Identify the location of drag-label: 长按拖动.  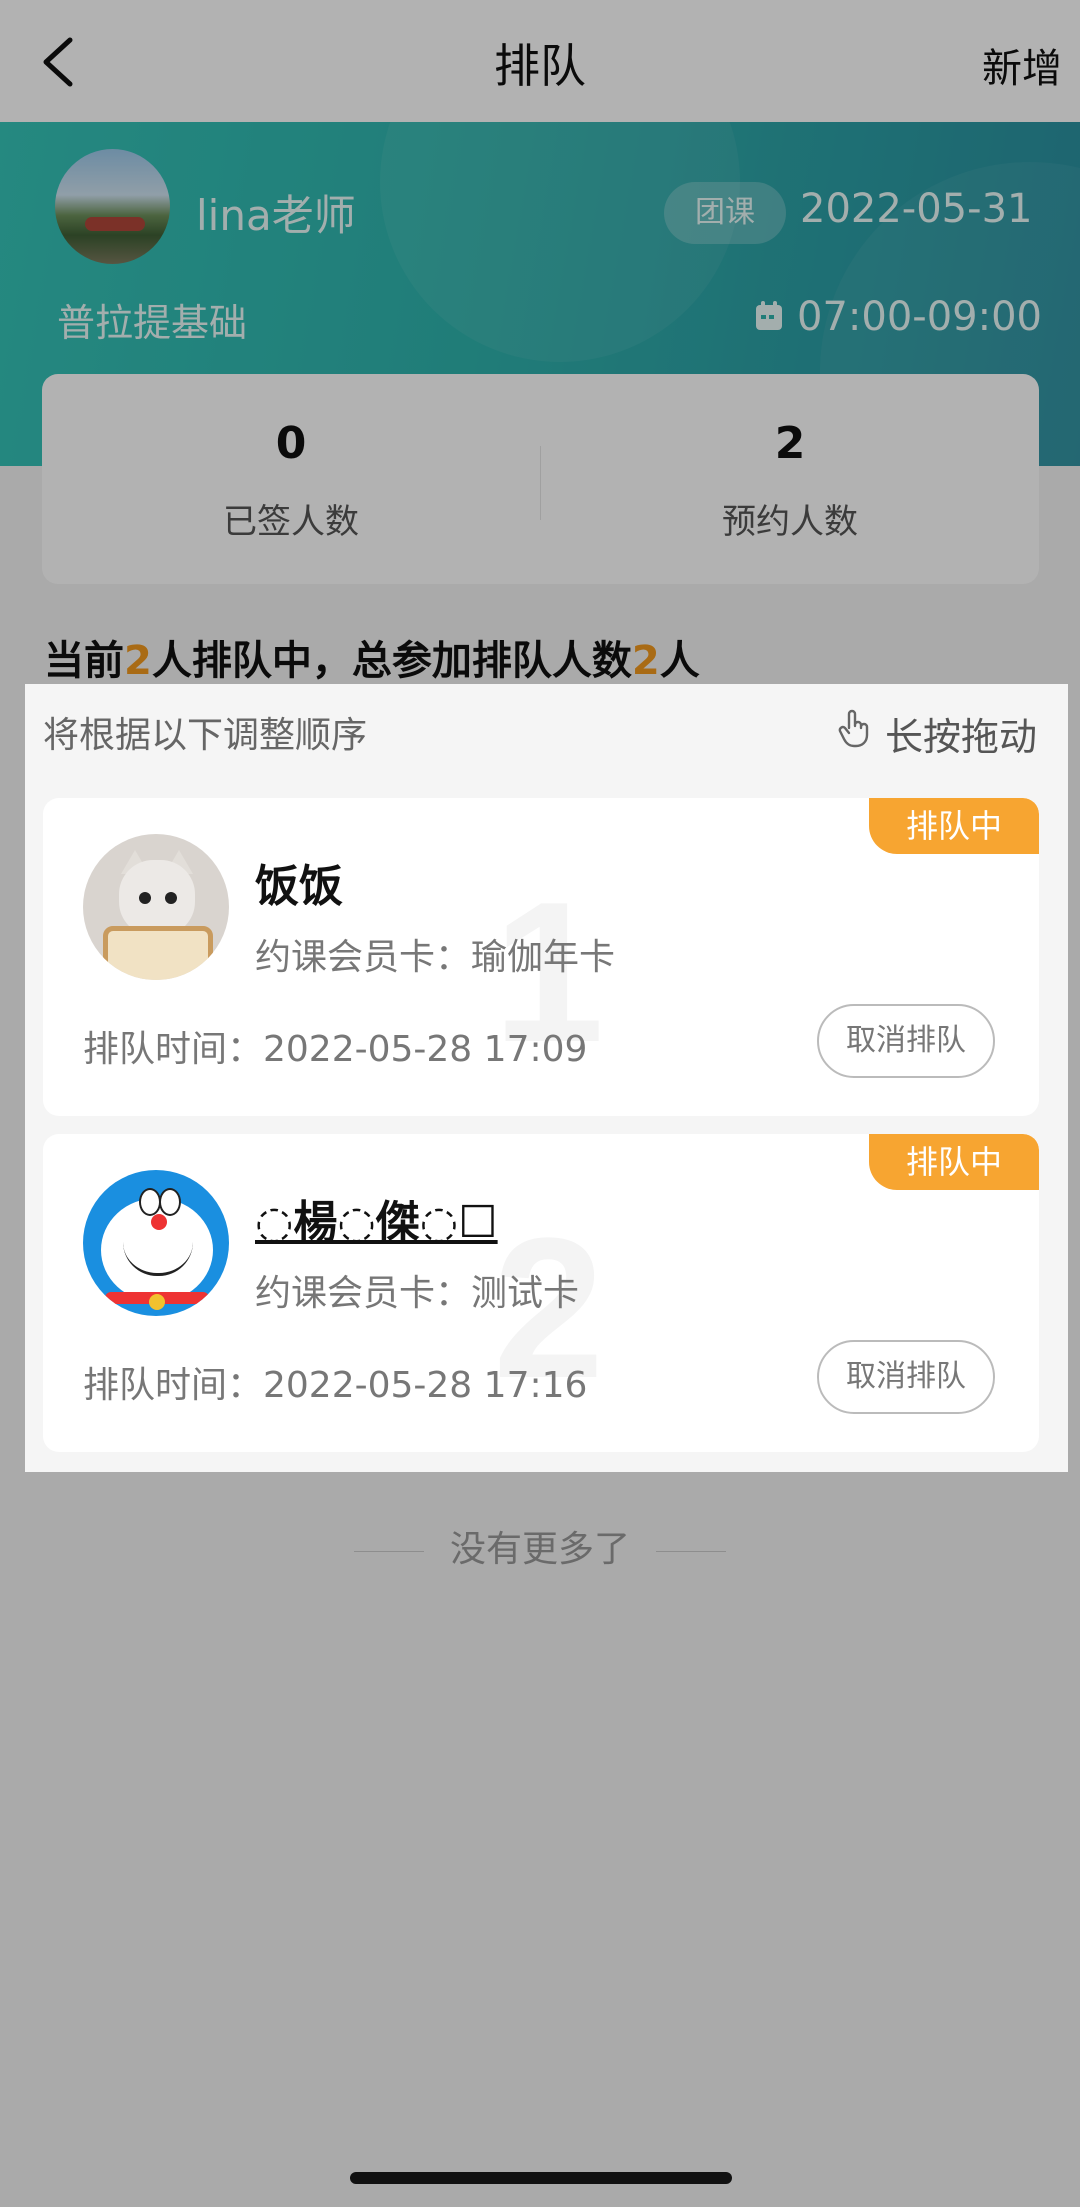
(961, 737).